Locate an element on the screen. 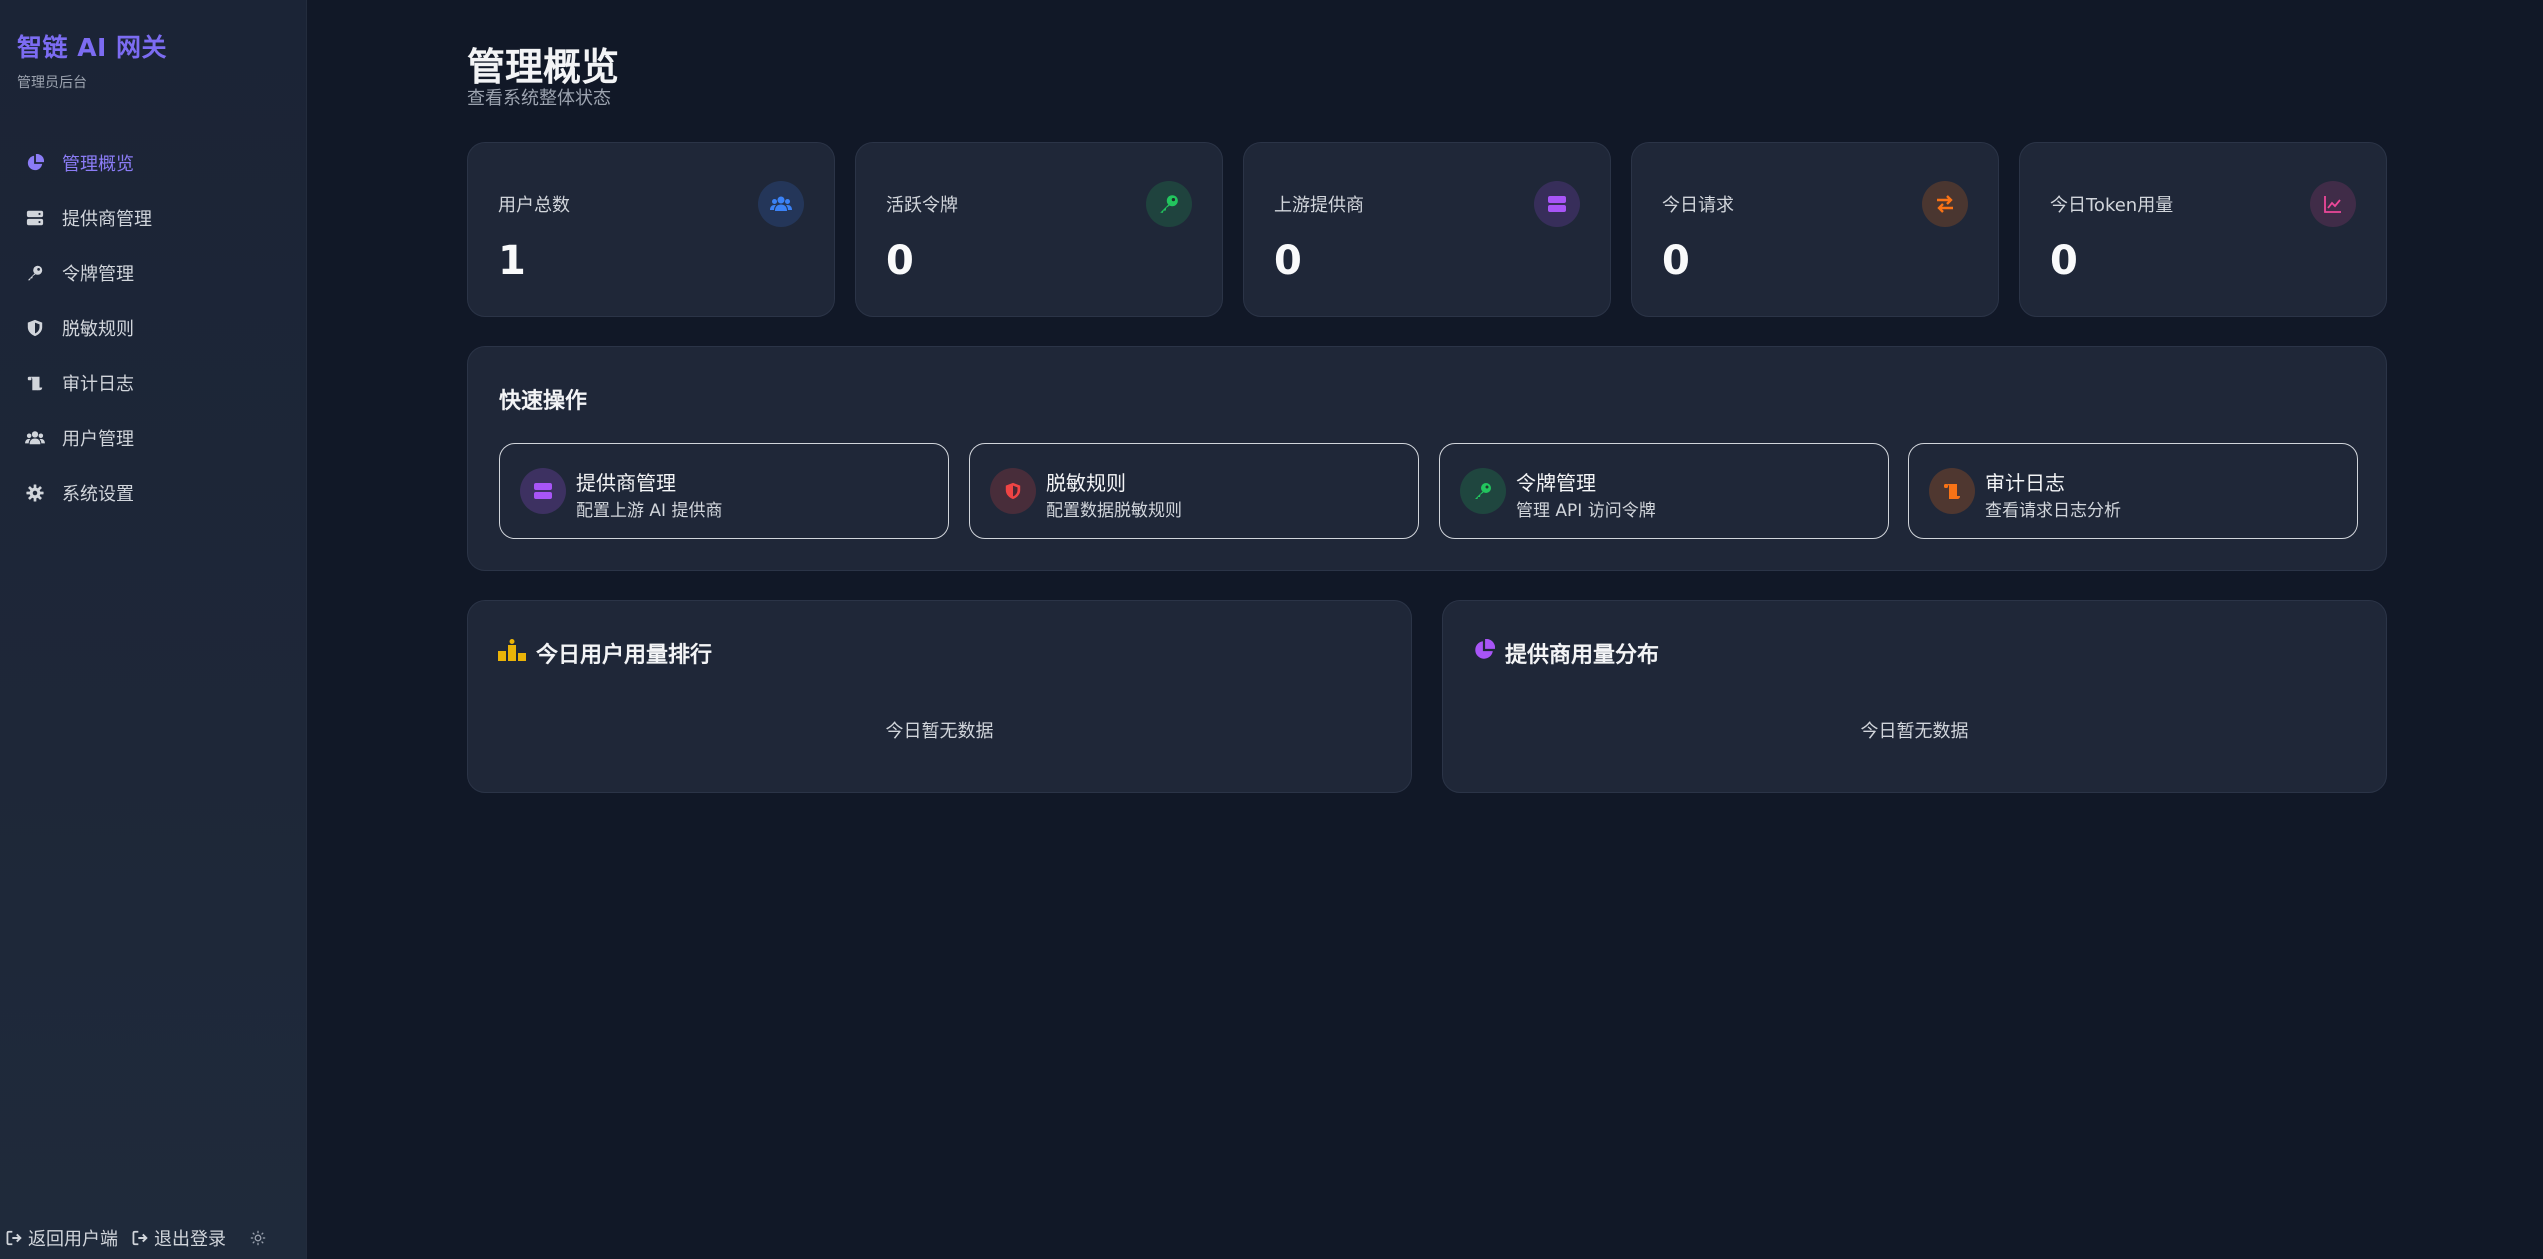  sidebar-item-label: 系统设置 is located at coordinates (98, 494).